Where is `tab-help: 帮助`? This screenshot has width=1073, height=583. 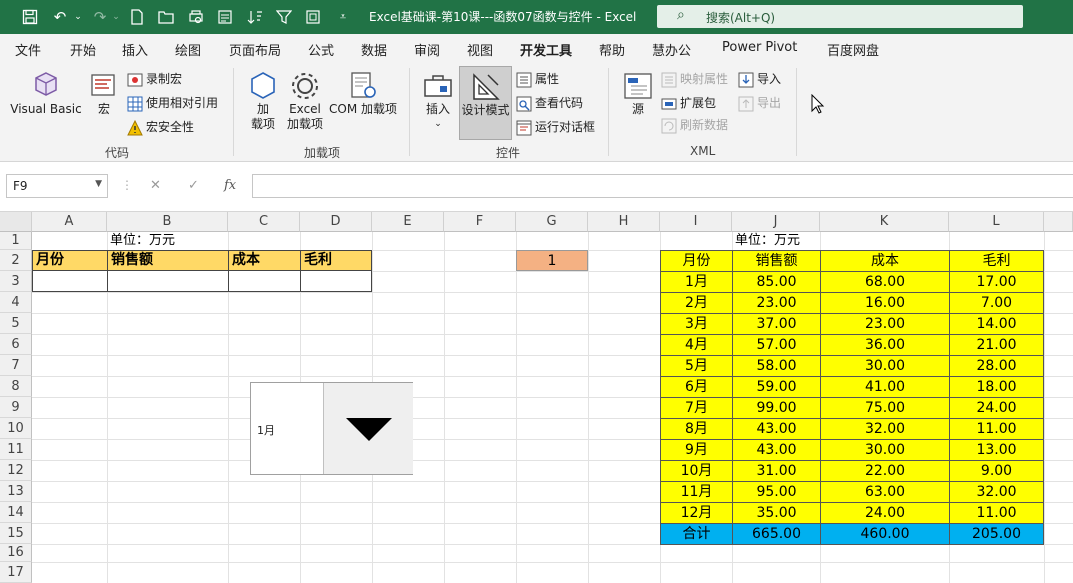 tab-help: 帮助 is located at coordinates (612, 49).